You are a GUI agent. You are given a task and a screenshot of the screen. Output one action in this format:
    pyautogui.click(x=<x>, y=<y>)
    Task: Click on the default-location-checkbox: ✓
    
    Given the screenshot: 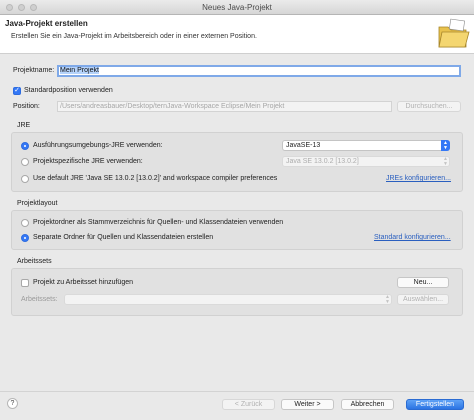 What is the action you would take?
    pyautogui.click(x=17, y=91)
    